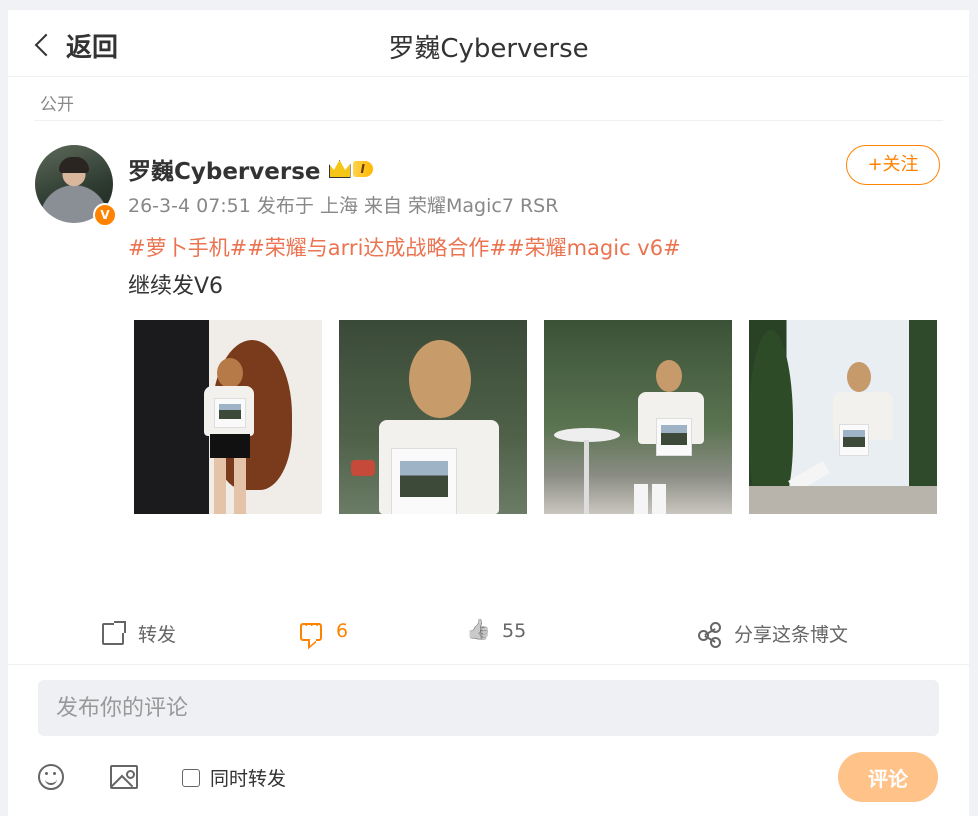 The width and height of the screenshot is (978, 816). What do you see at coordinates (362, 169) in the screenshot?
I see `member-level-badge: I` at bounding box center [362, 169].